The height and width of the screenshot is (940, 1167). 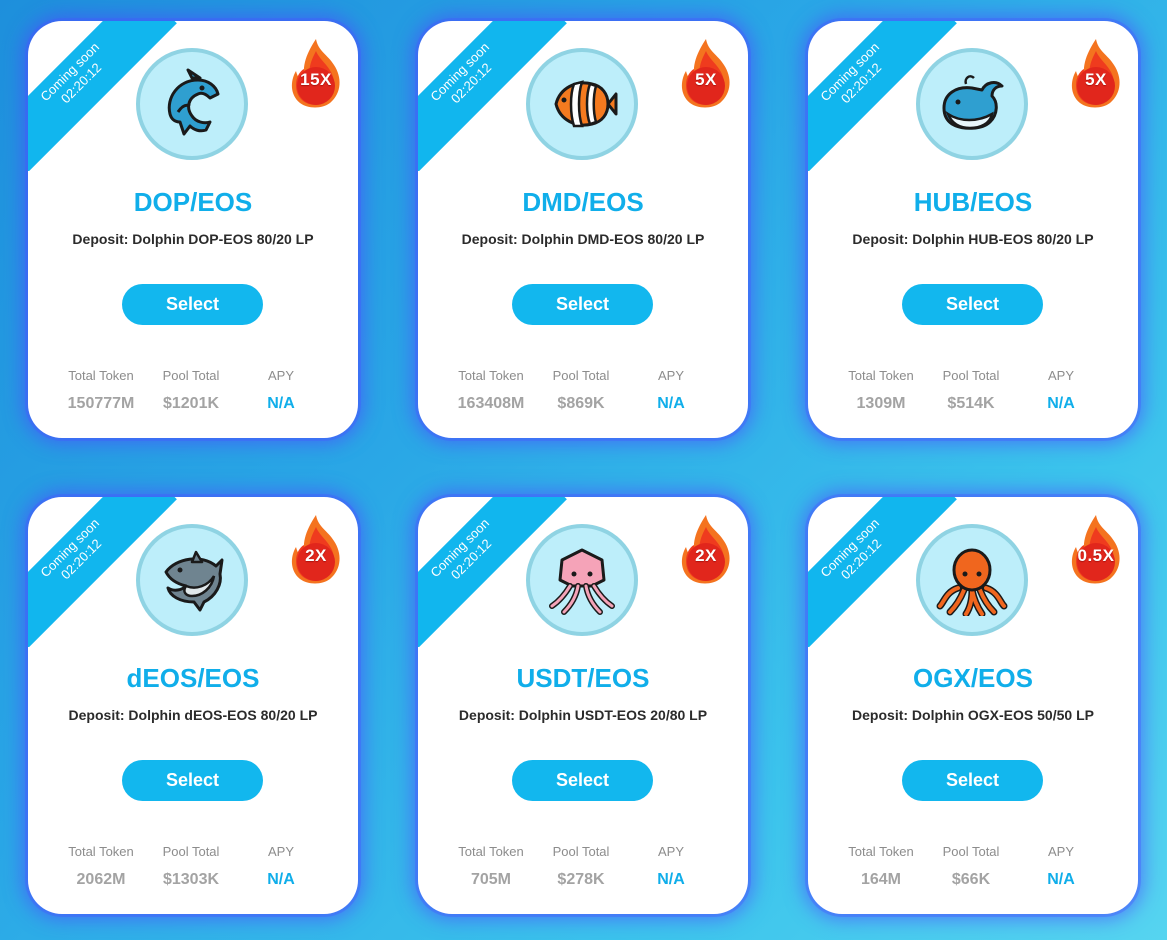 I want to click on stat-total-token: Total Token 150777M, so click(x=101, y=390).